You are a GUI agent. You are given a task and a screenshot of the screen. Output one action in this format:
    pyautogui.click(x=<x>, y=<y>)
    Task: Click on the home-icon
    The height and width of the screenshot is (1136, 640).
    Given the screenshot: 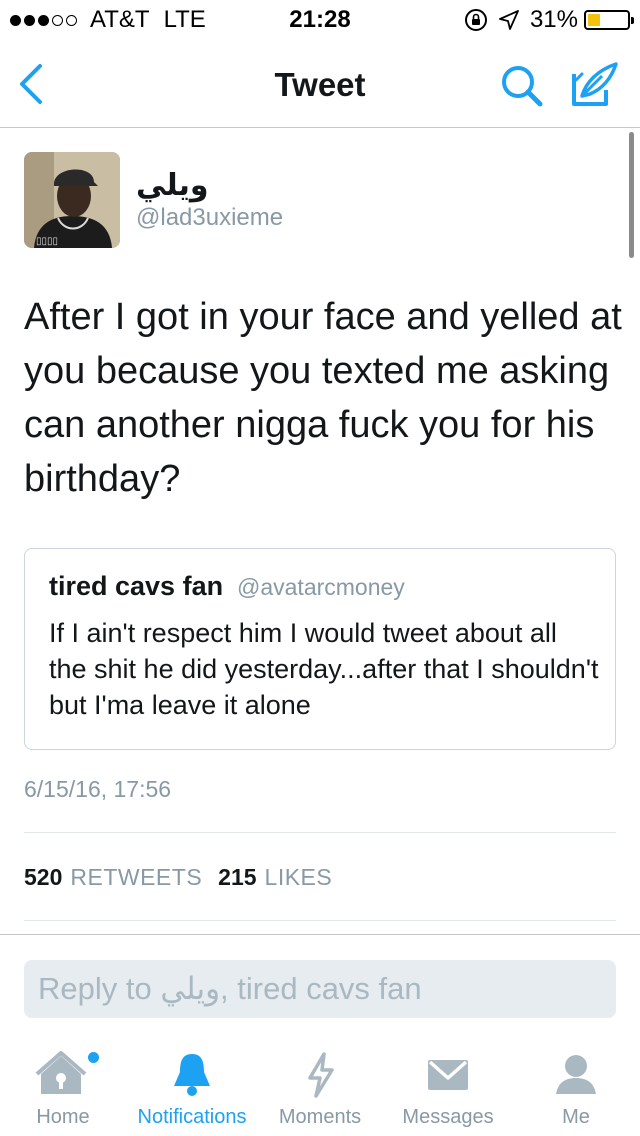 What is the action you would take?
    pyautogui.click(x=61, y=1072)
    